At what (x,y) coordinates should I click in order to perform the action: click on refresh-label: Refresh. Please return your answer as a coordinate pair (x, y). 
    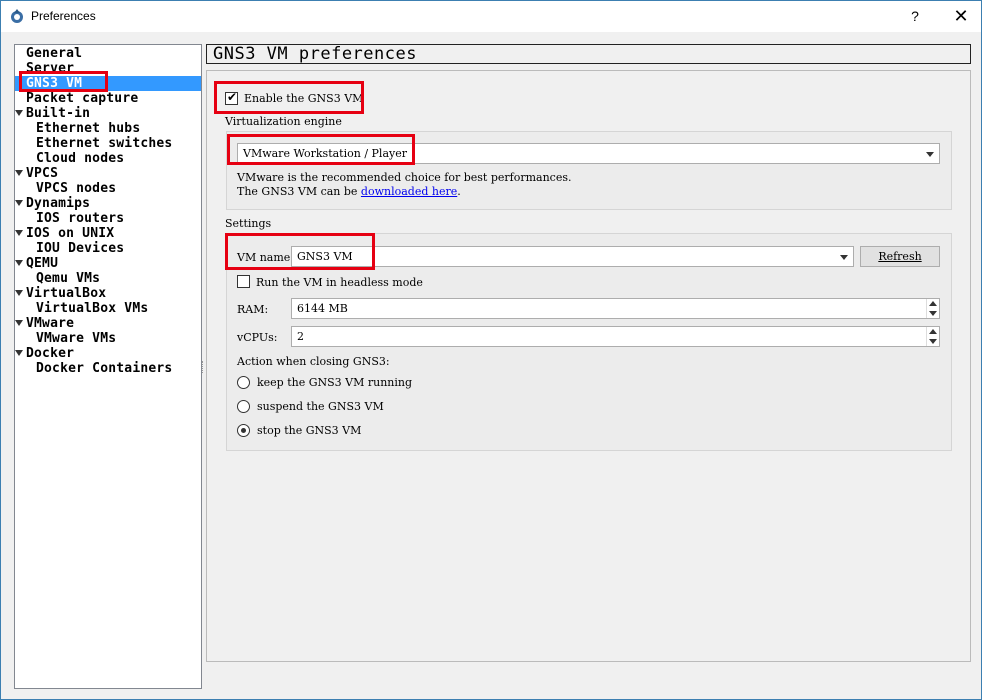
    Looking at the image, I should click on (900, 256).